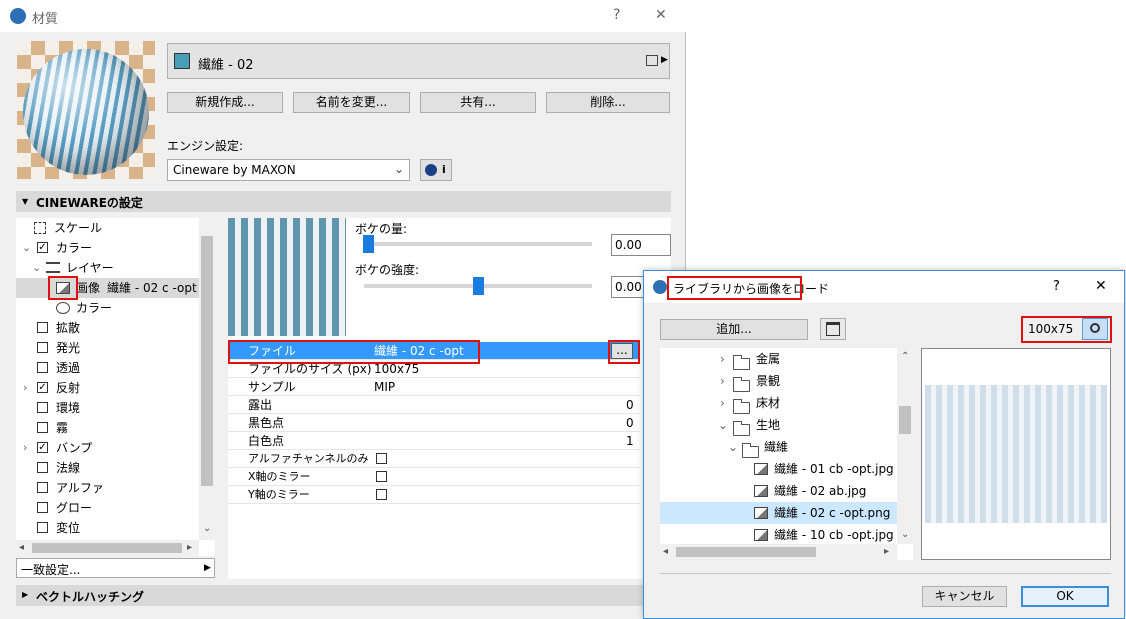 The width and height of the screenshot is (1126, 619). I want to click on cineware-section-header: ▼ CINEWAREの設定, so click(343, 201).